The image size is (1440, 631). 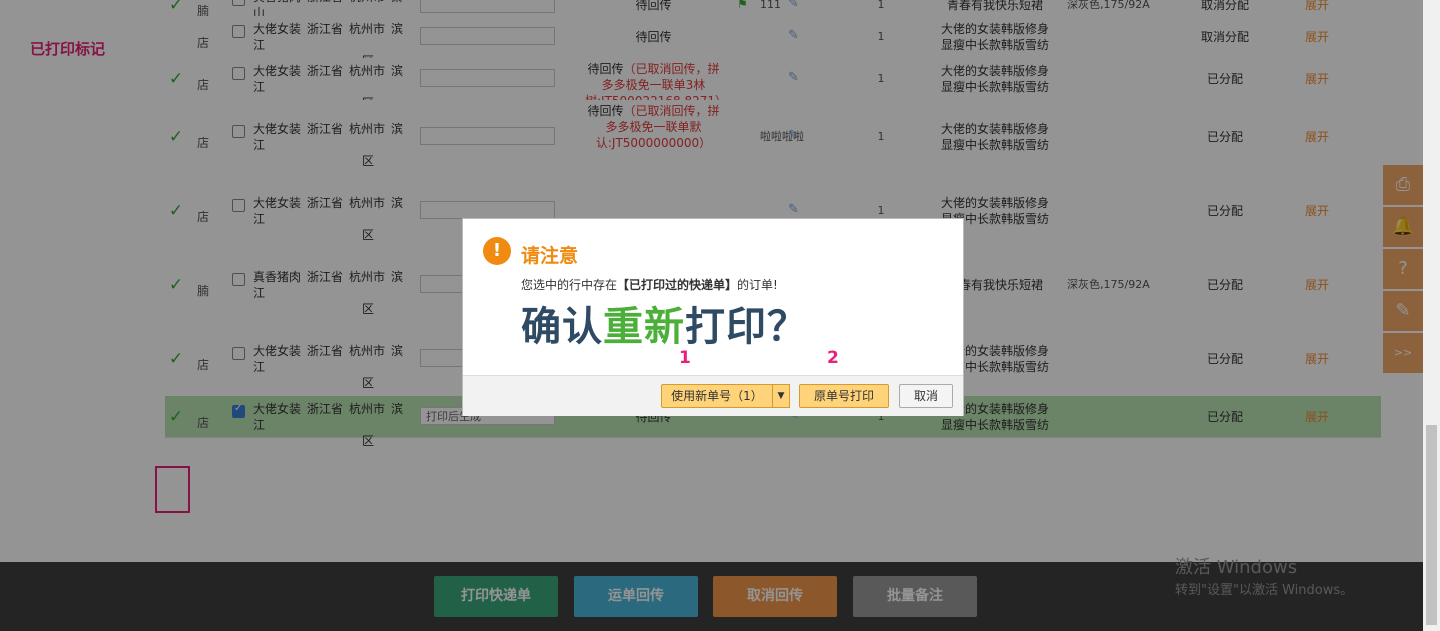 What do you see at coordinates (926, 396) in the screenshot?
I see `cancel-button: 取消` at bounding box center [926, 396].